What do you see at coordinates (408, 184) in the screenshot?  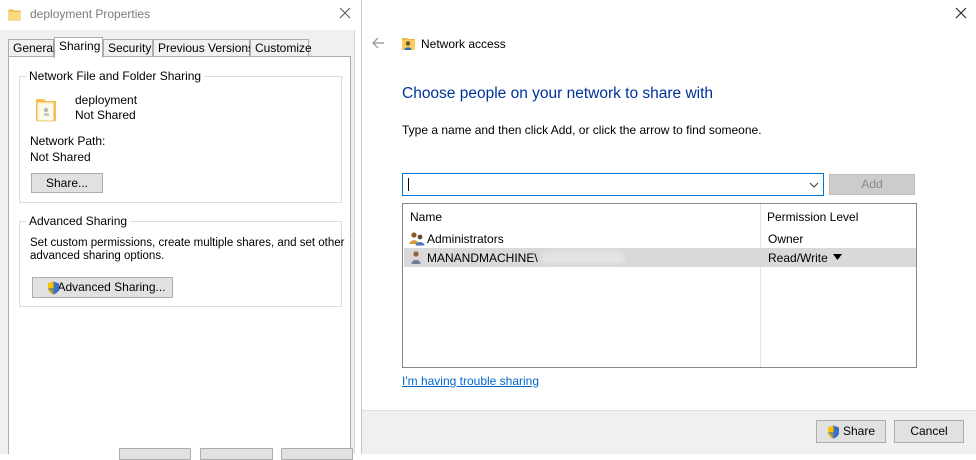 I see `text-caret` at bounding box center [408, 184].